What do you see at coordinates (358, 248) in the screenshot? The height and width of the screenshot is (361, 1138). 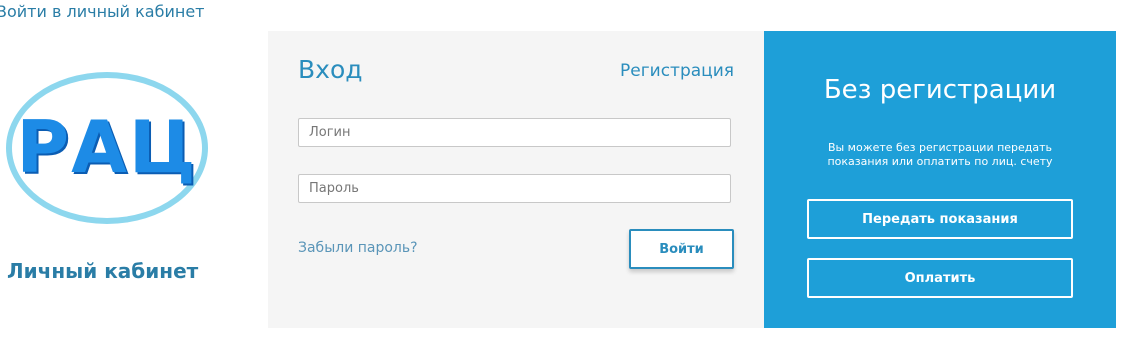 I see `forgot-password-link: Забыли пароль?` at bounding box center [358, 248].